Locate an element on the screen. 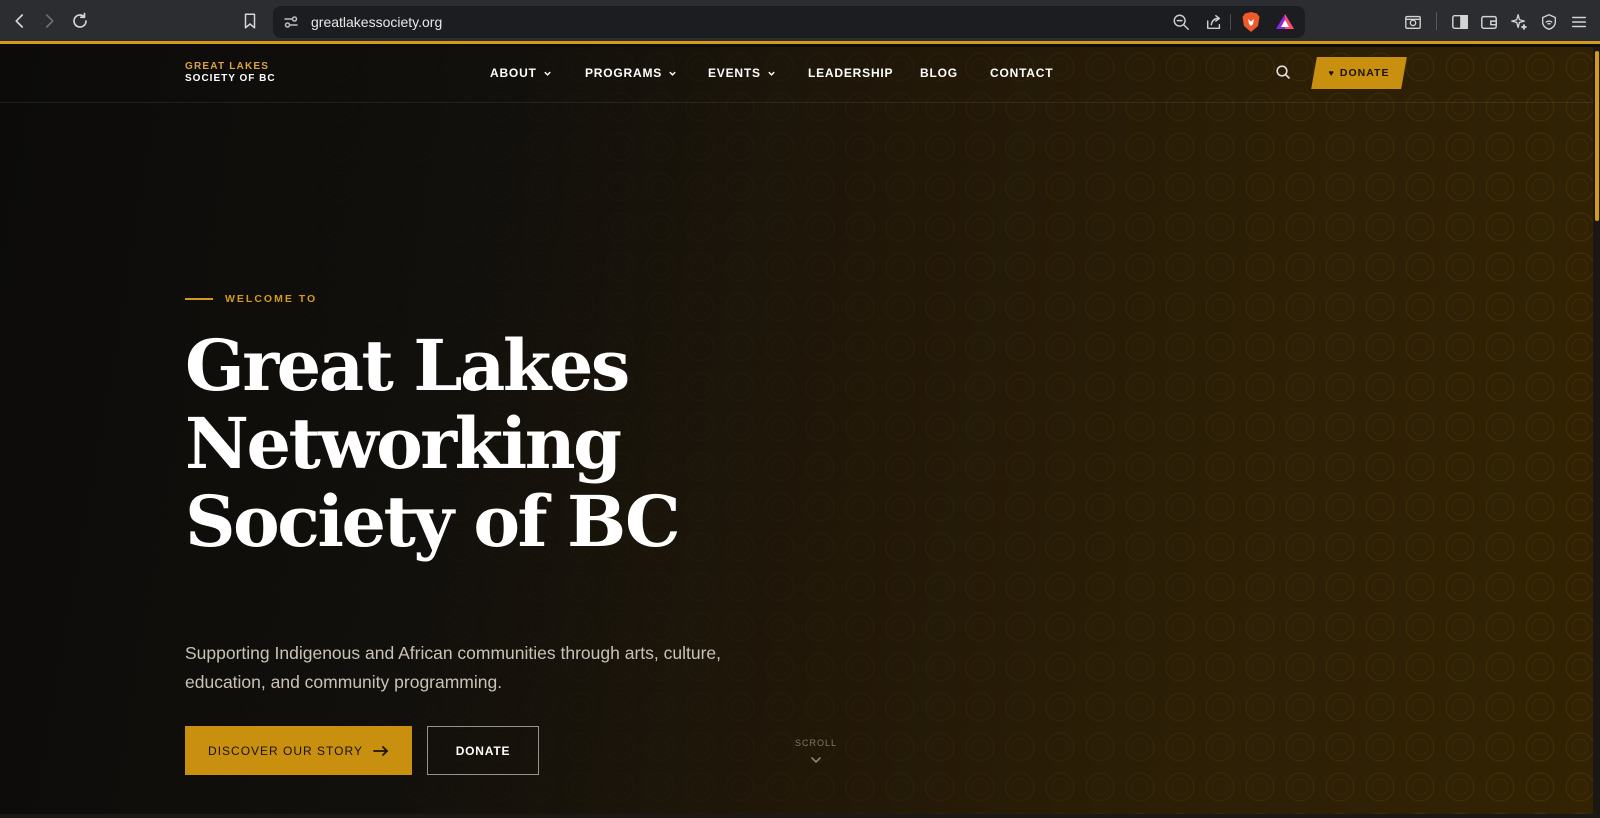 The image size is (1600, 818). hero-title-line-2: Networking is located at coordinates (403, 443).